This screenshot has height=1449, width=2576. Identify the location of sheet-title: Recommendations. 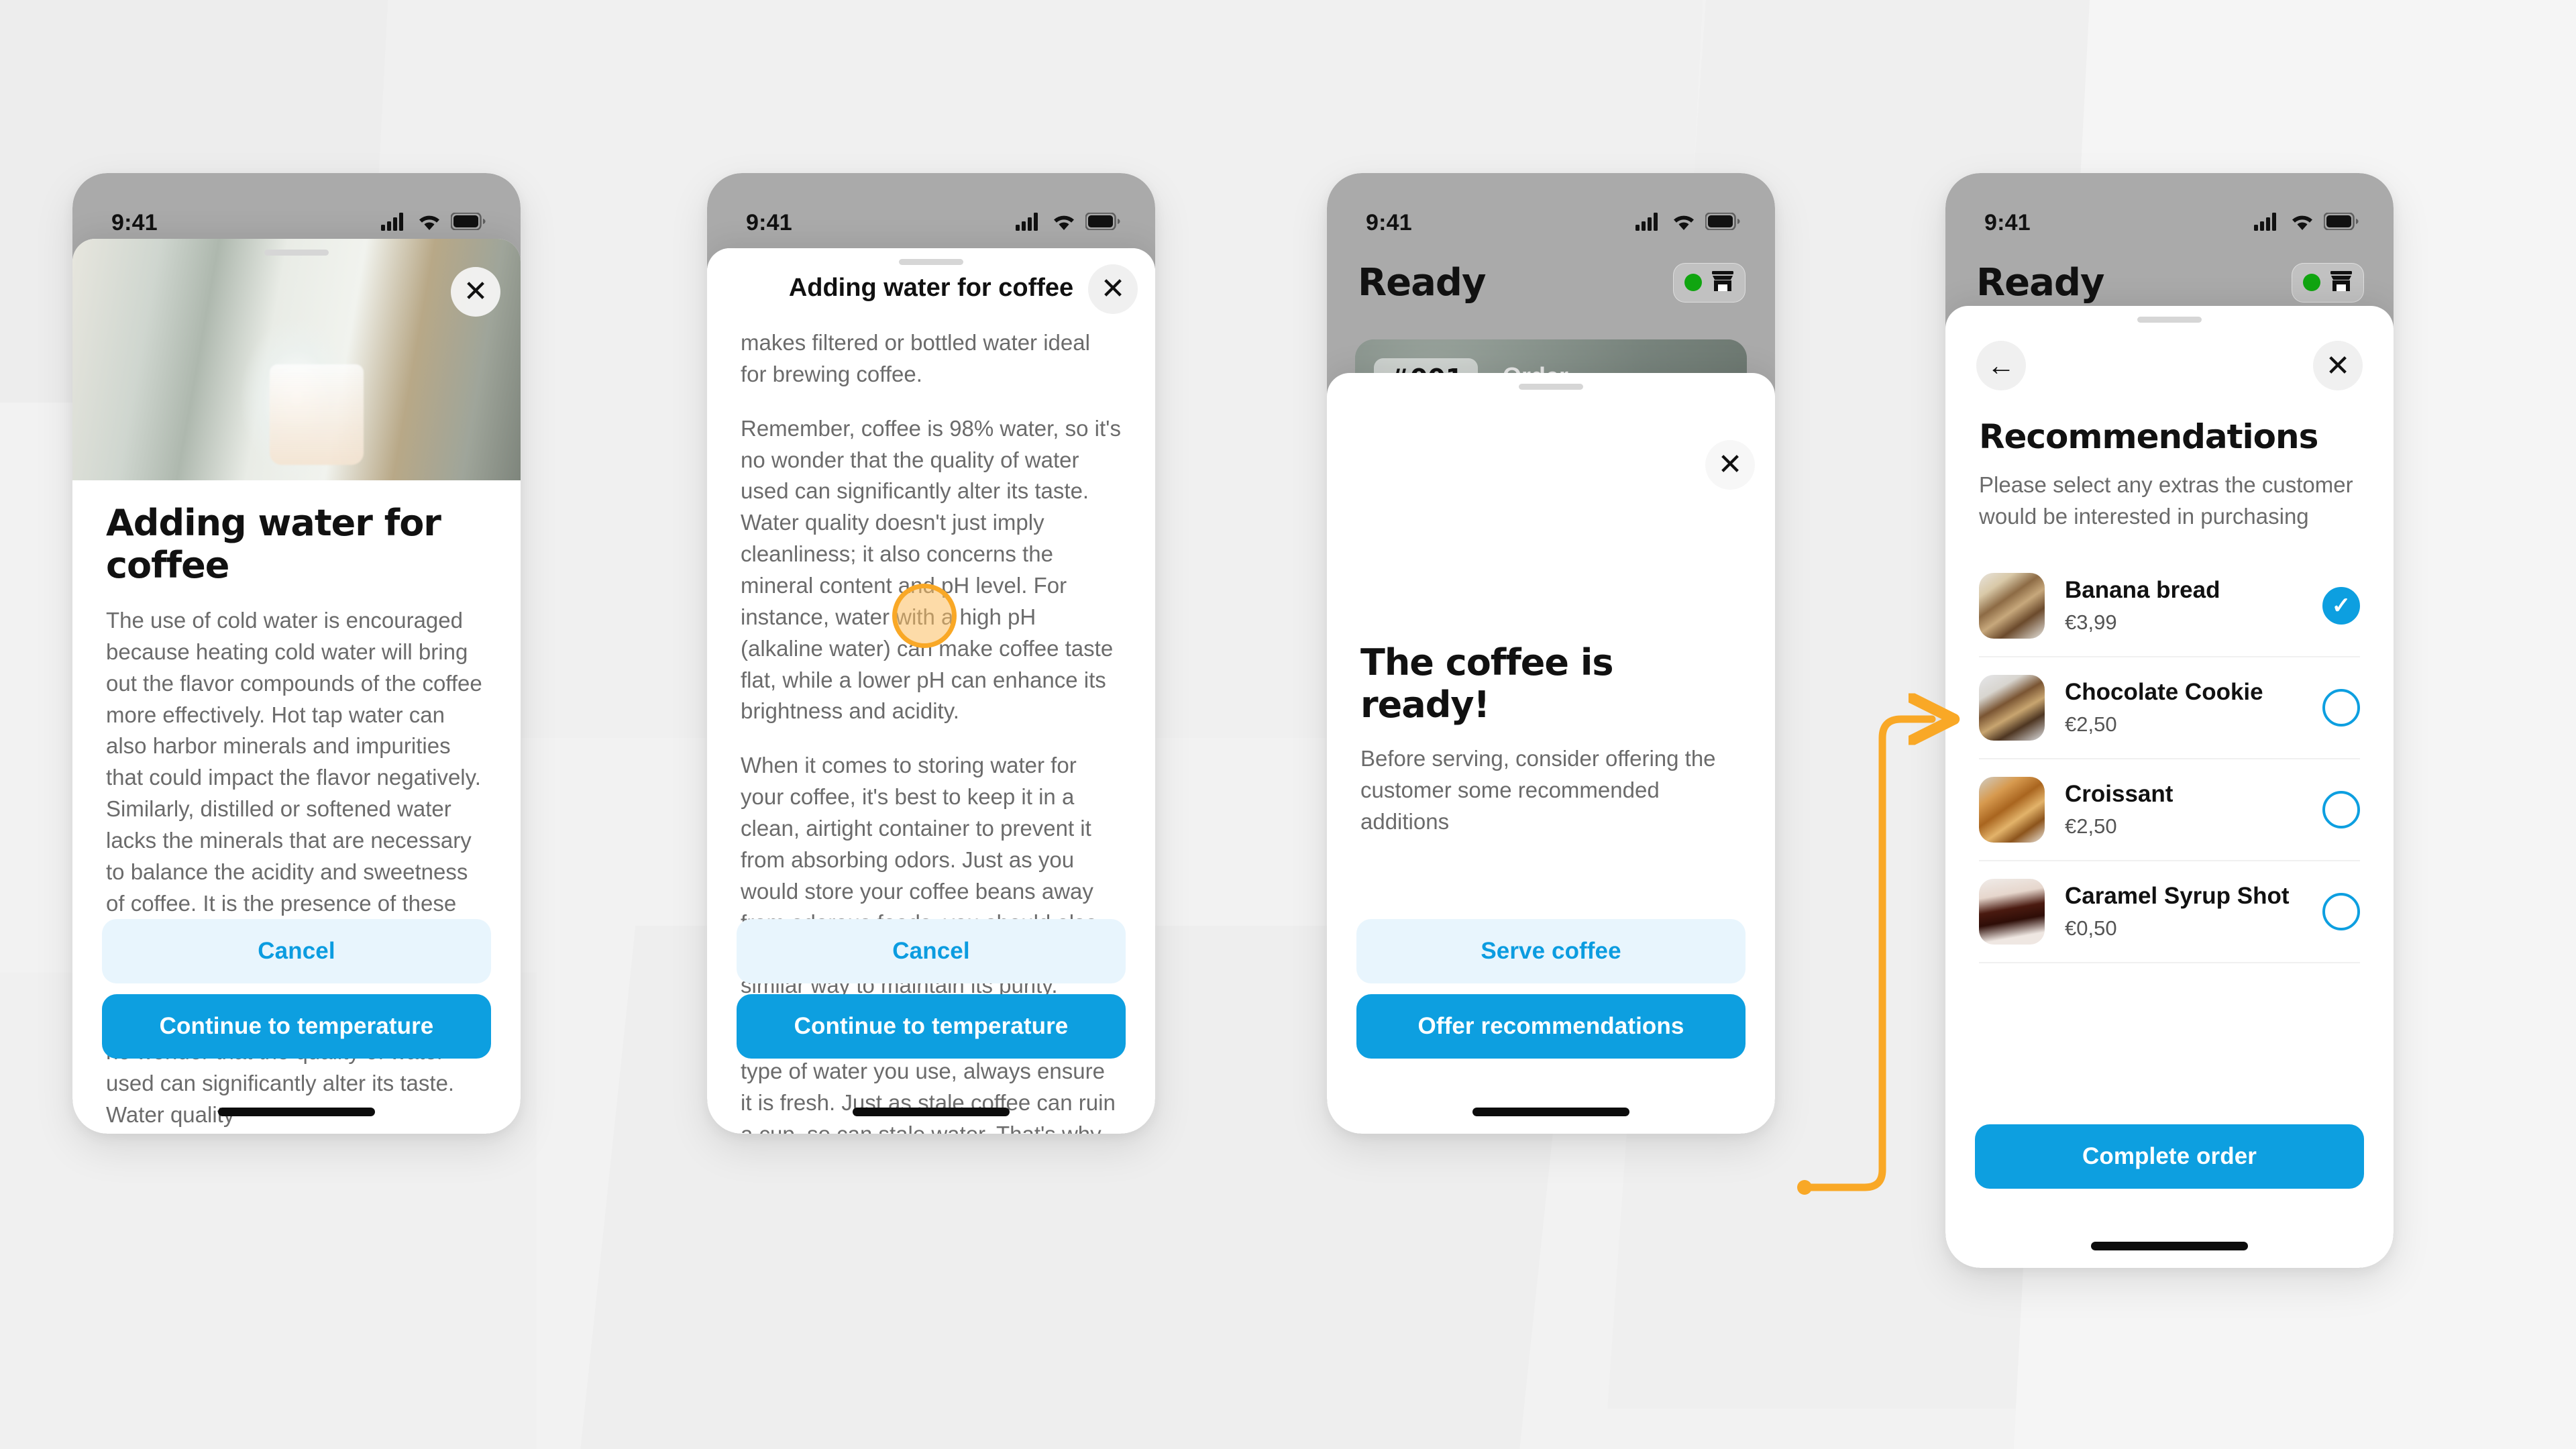
(2148, 436).